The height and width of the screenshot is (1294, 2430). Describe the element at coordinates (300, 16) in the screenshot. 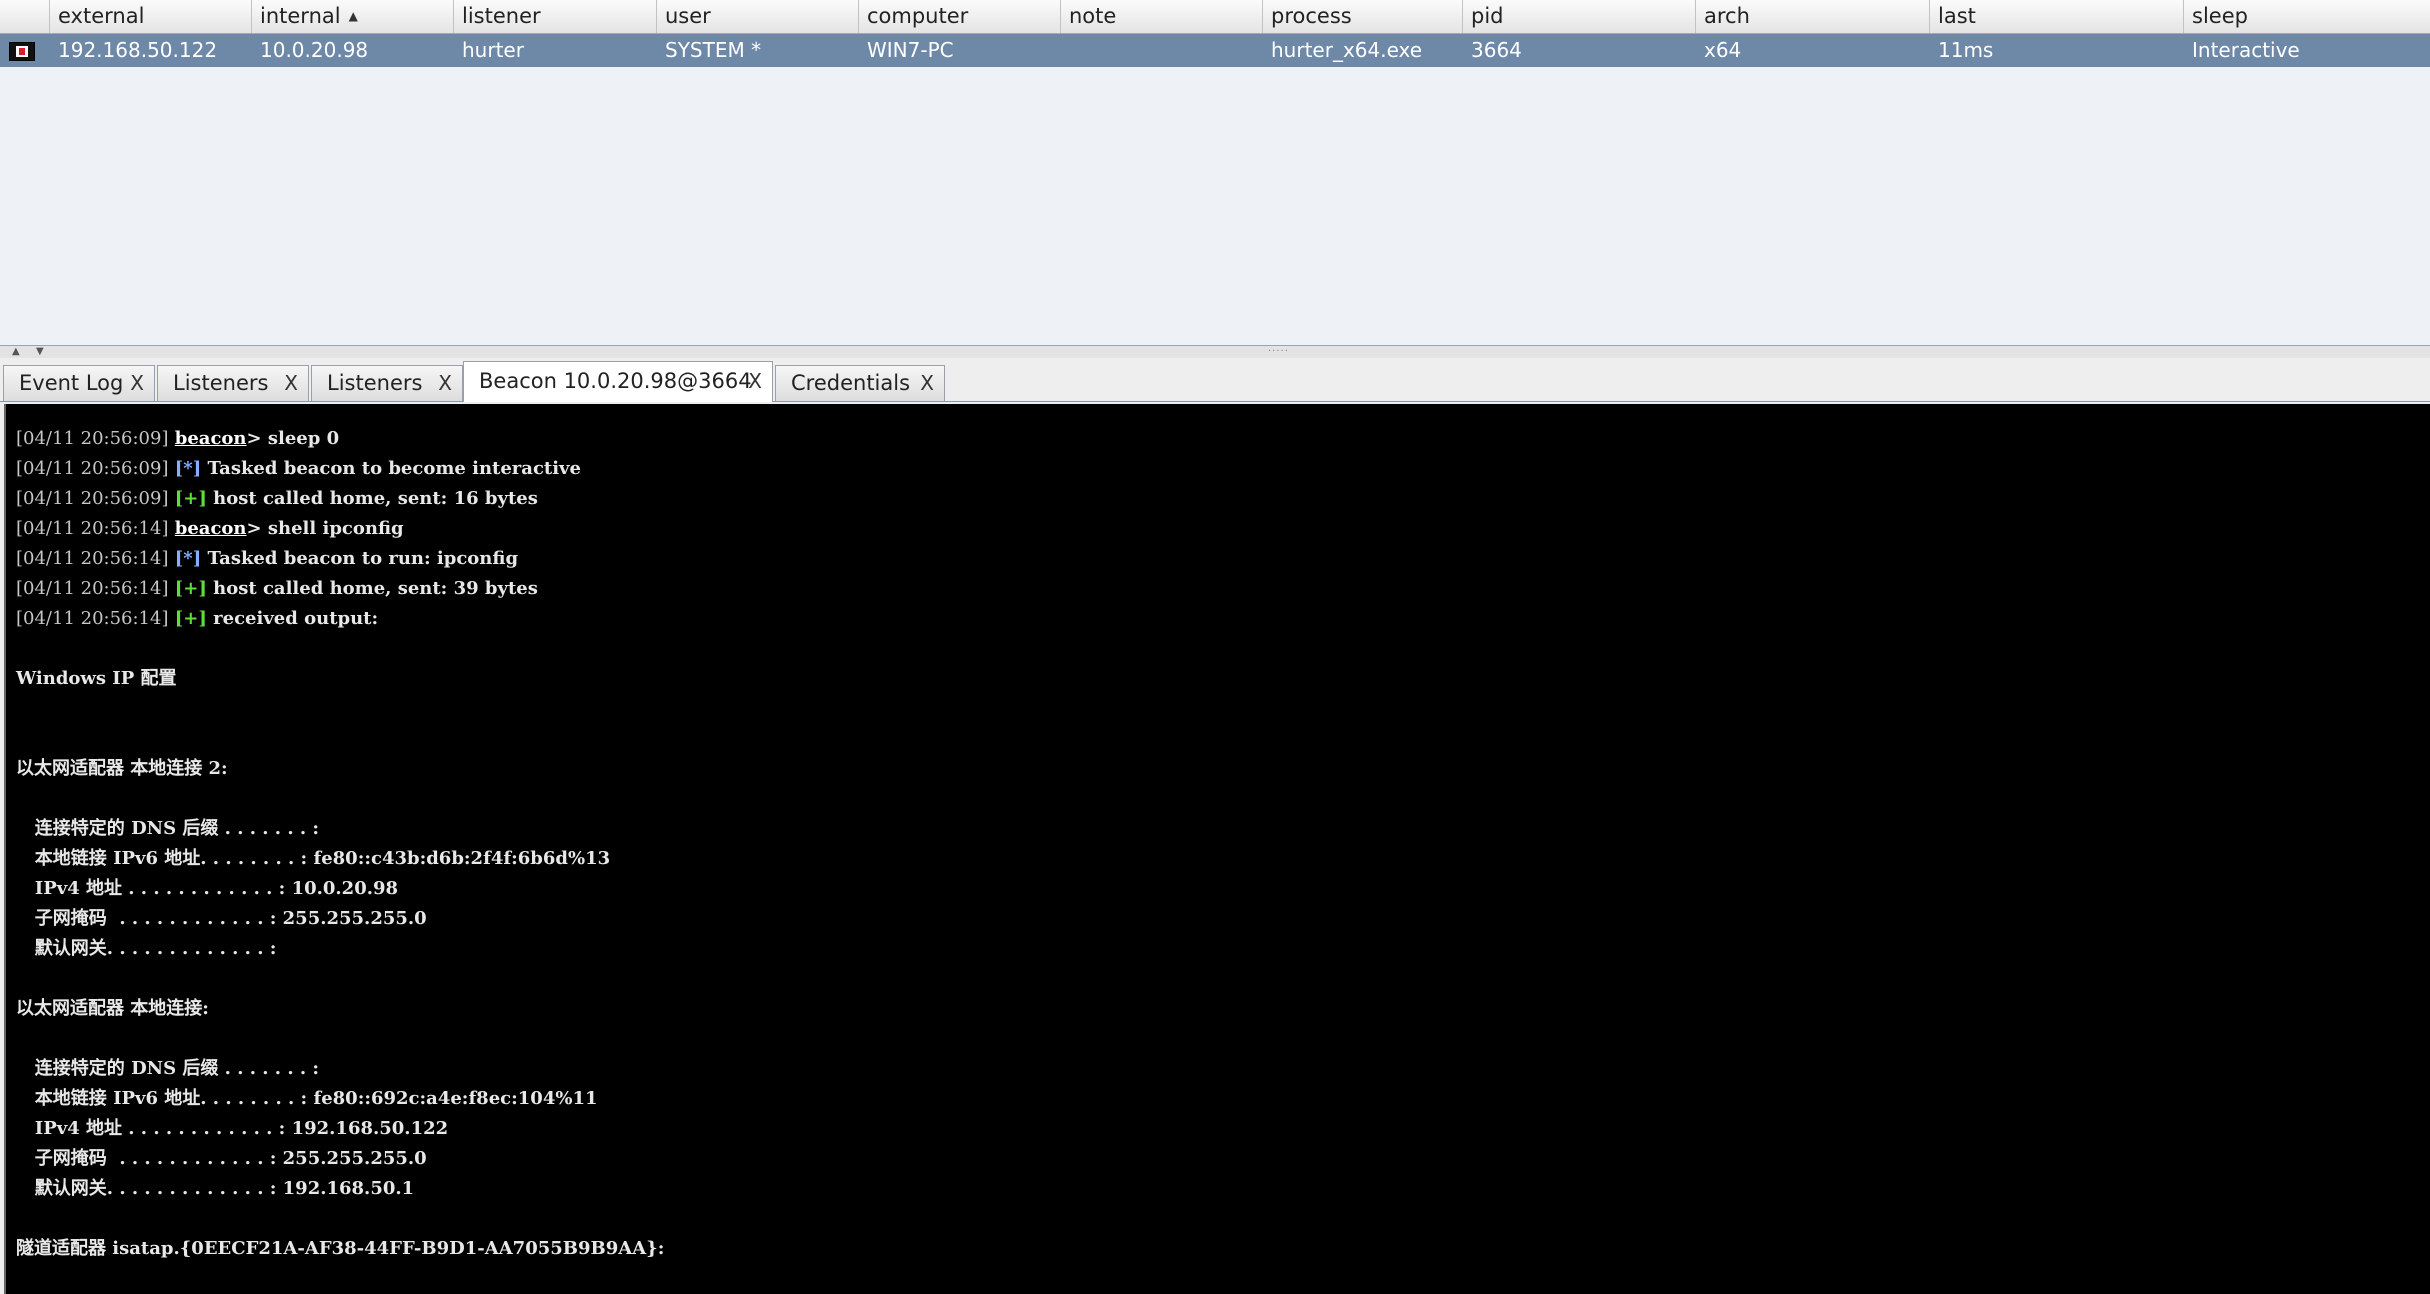

I see `column-header-internal-label: internal` at that location.